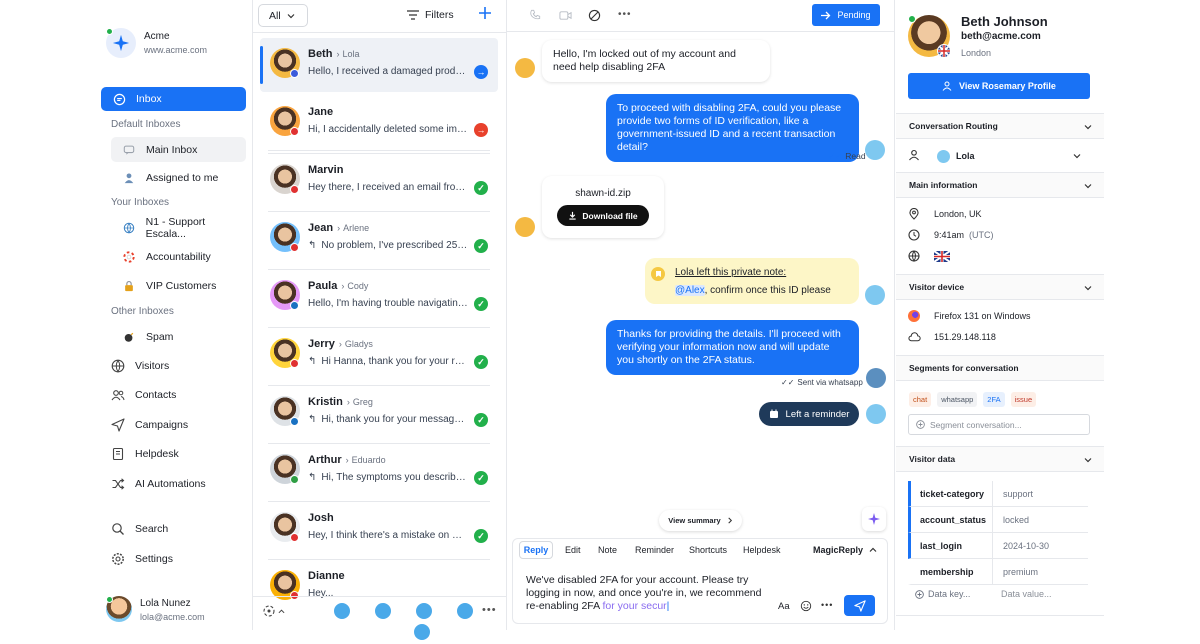 The width and height of the screenshot is (1200, 644). Describe the element at coordinates (178, 425) in the screenshot. I see `nav-campaigns: Campaigns` at that location.